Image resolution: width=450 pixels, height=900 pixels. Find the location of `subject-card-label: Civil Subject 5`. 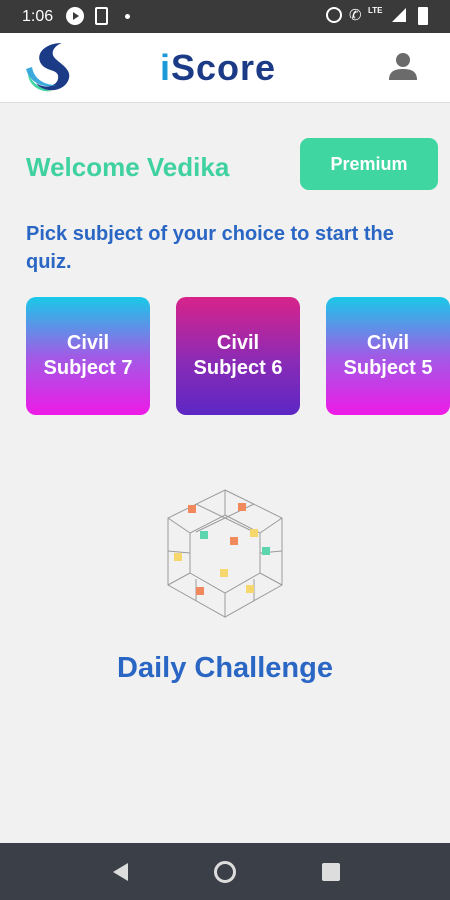

subject-card-label: Civil Subject 5 is located at coordinates (388, 355).